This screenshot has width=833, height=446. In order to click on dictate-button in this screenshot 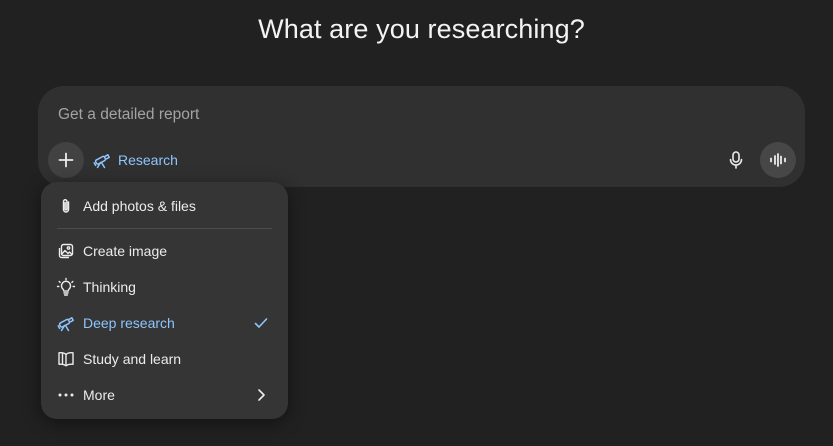, I will do `click(736, 160)`.